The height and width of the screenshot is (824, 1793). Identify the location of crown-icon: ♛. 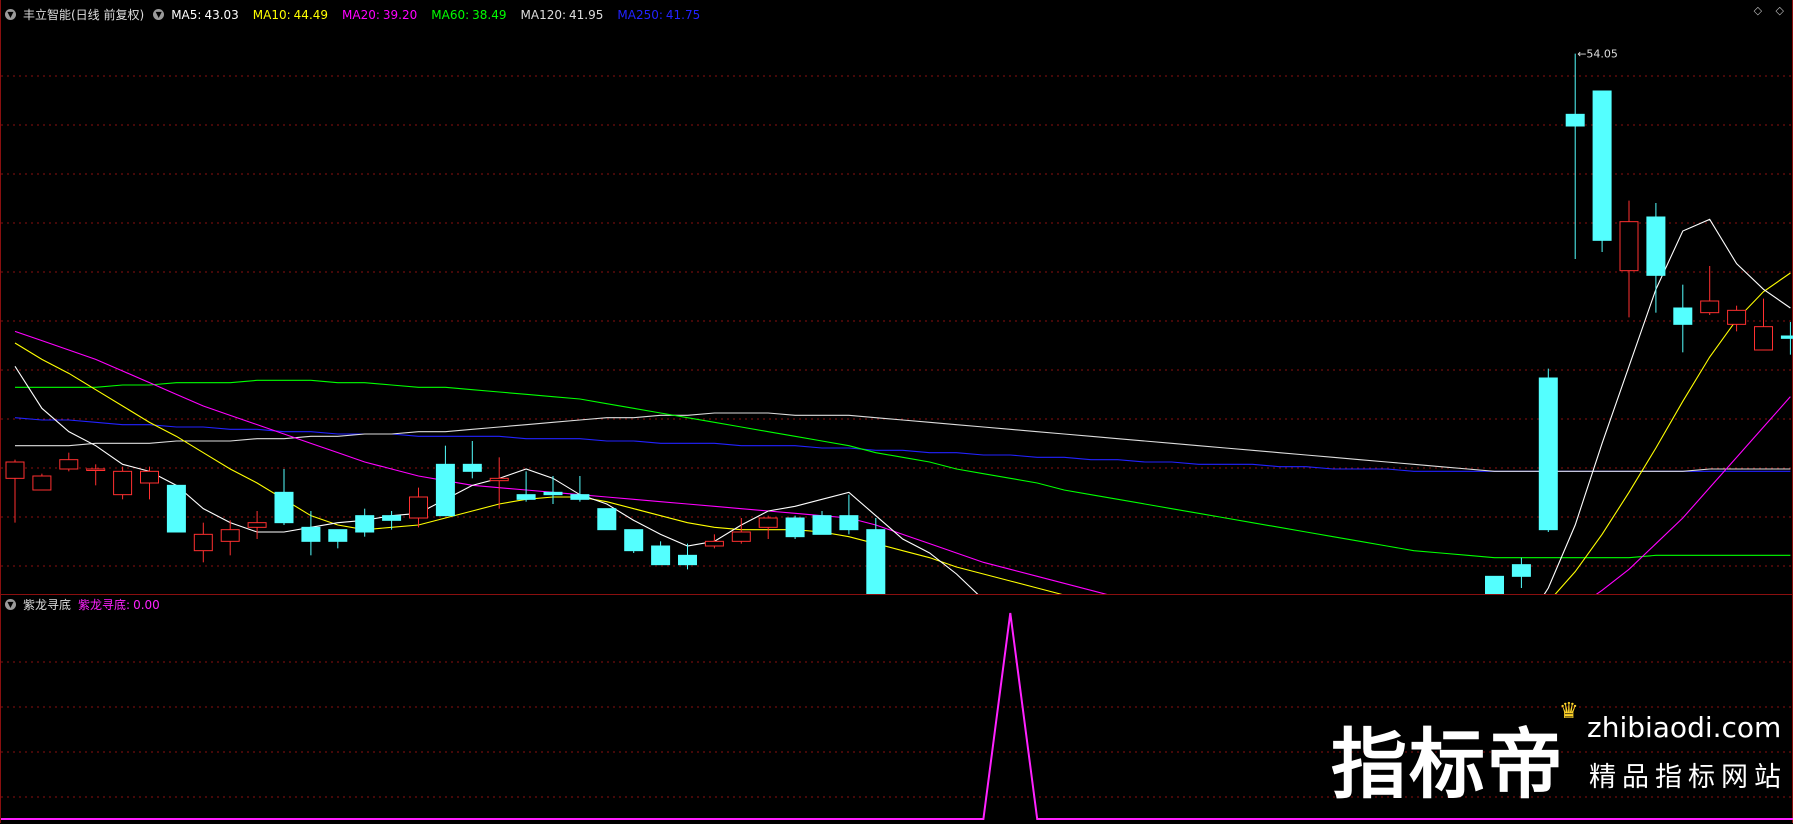
(1569, 711).